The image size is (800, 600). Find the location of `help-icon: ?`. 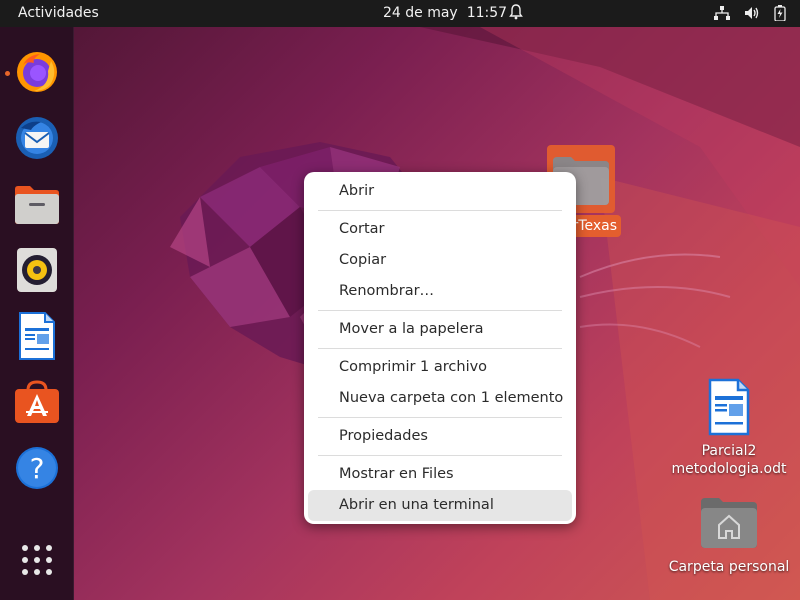

help-icon: ? is located at coordinates (37, 468).